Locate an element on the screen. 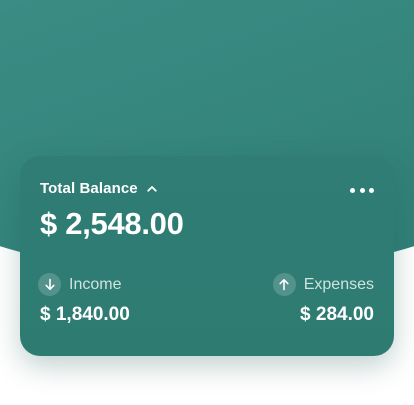  income-stat: Income is located at coordinates (79, 284).